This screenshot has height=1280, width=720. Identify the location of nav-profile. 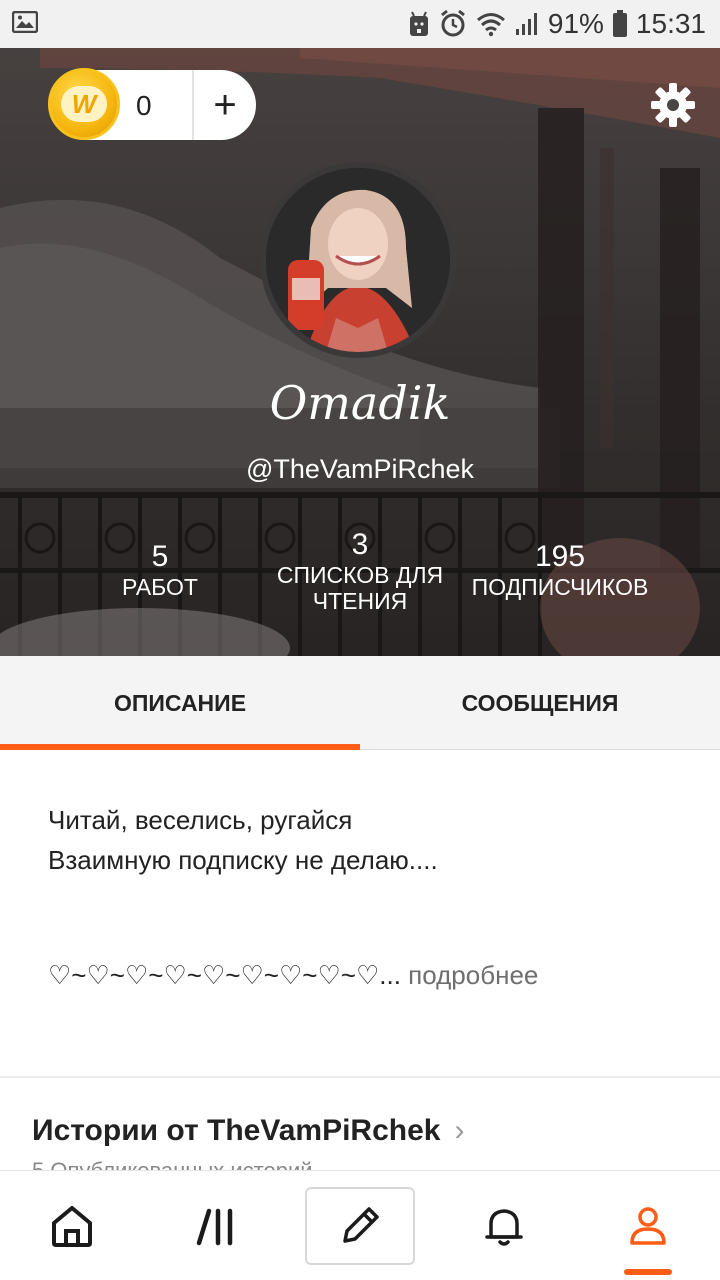
(648, 1225).